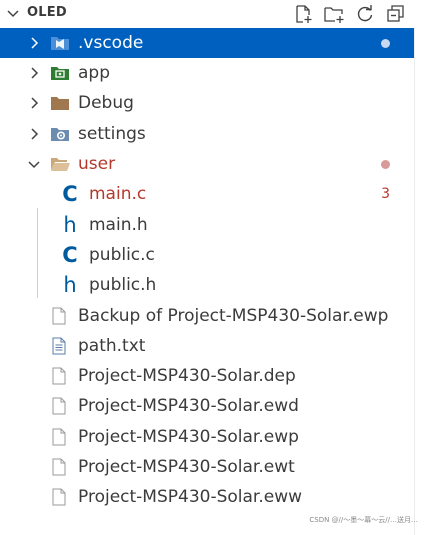  Describe the element at coordinates (385, 194) in the screenshot. I see `problem-count-badge: 3` at that location.